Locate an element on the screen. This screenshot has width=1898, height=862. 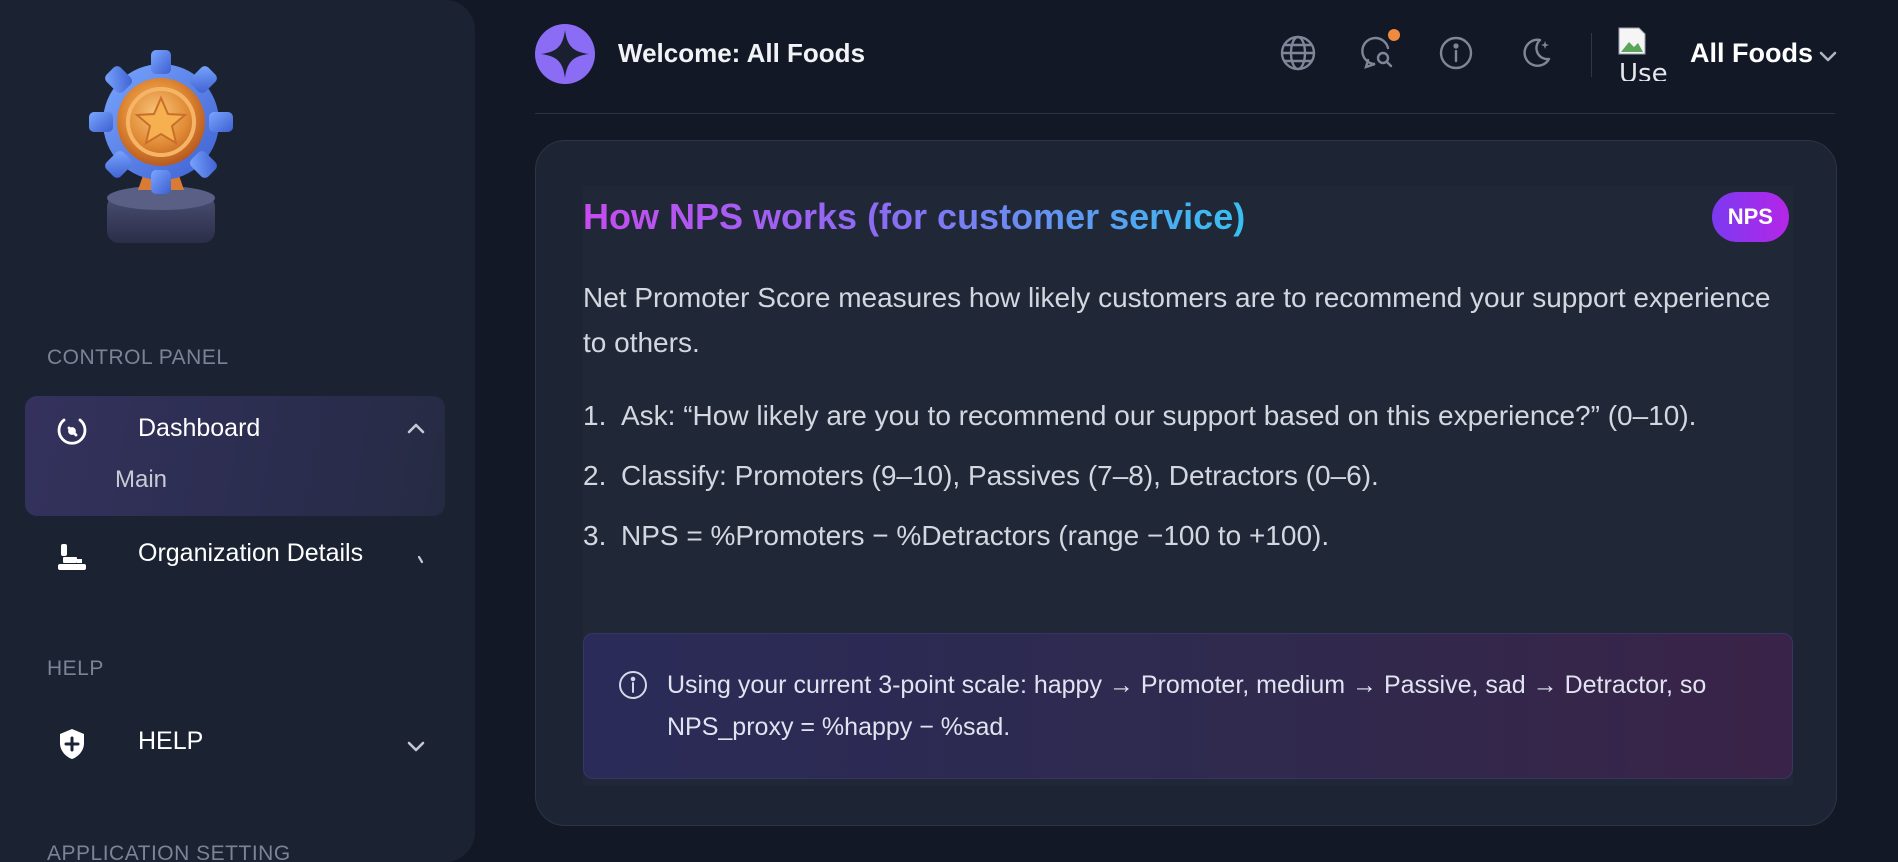
org-switcher-label: All Foods is located at coordinates (1751, 53).